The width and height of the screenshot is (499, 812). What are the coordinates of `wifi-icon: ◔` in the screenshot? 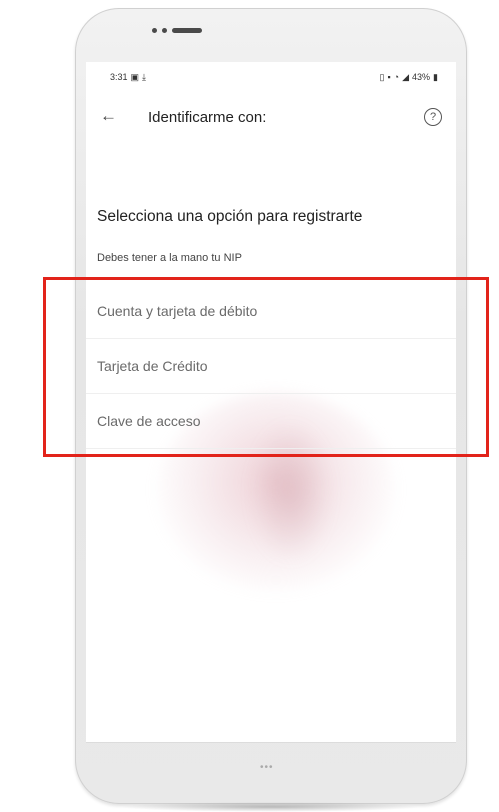 It's located at (396, 77).